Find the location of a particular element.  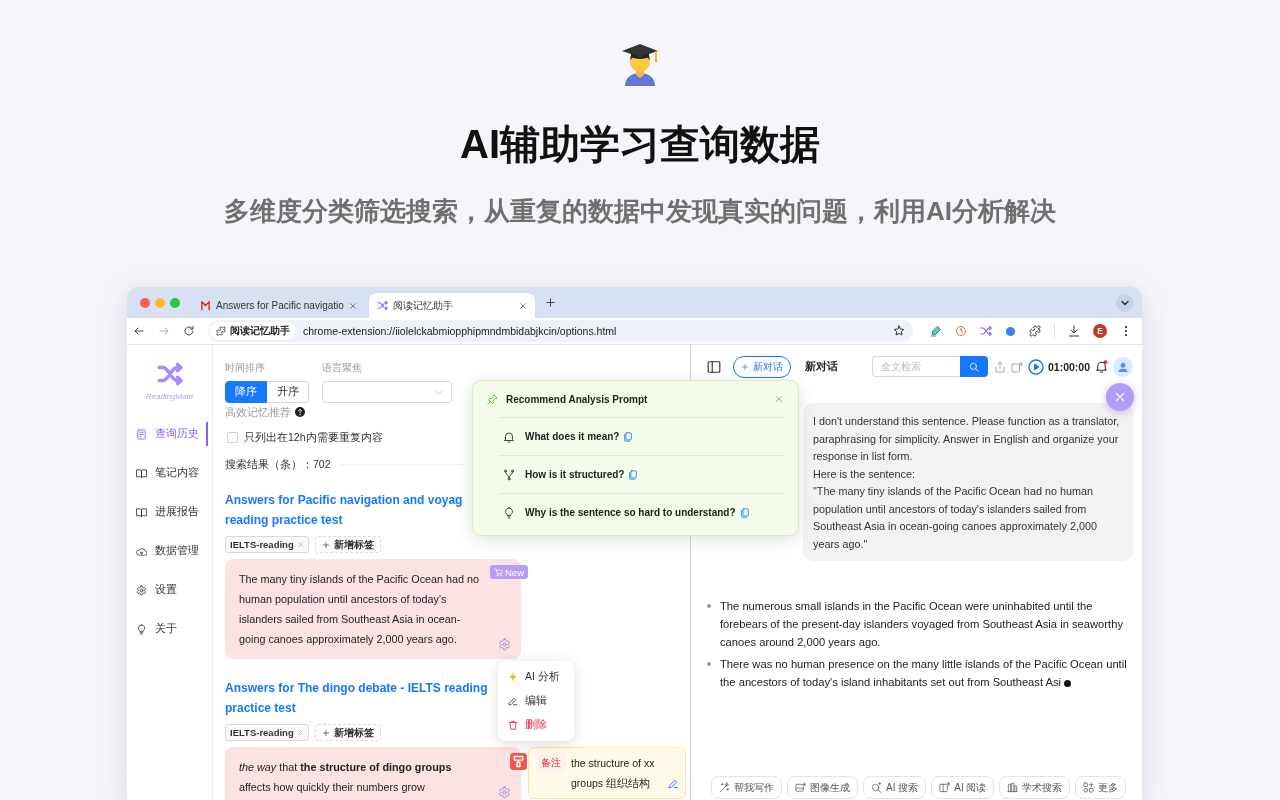

search-icon is located at coordinates (973, 366).